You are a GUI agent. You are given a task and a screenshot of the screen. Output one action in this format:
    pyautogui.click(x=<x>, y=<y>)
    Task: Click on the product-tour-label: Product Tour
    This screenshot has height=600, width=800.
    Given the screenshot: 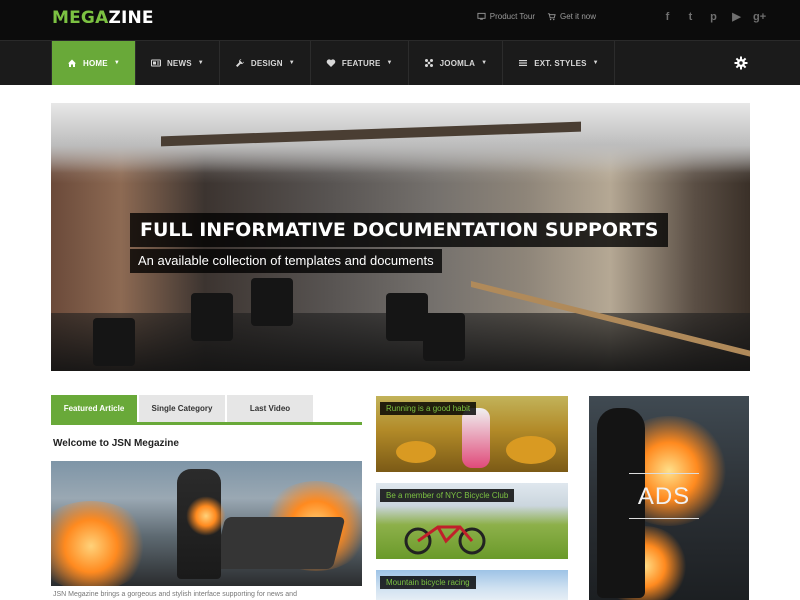 What is the action you would take?
    pyautogui.click(x=512, y=16)
    